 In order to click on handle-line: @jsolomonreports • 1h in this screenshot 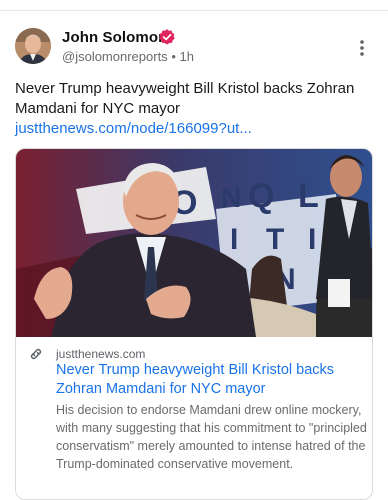, I will do `click(128, 56)`.